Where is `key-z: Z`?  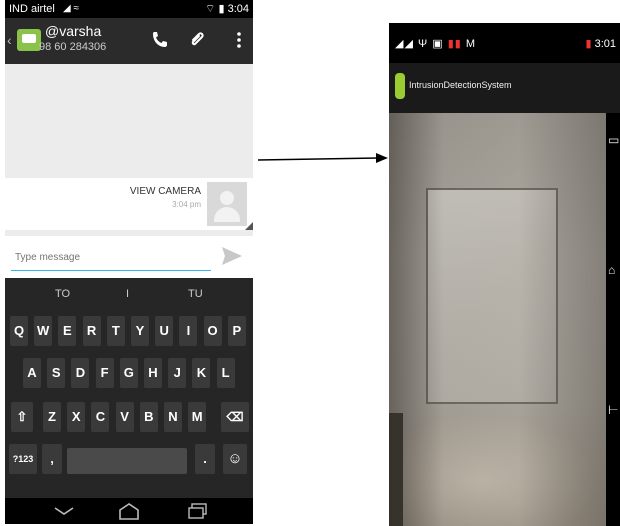 key-z: Z is located at coordinates (52, 417).